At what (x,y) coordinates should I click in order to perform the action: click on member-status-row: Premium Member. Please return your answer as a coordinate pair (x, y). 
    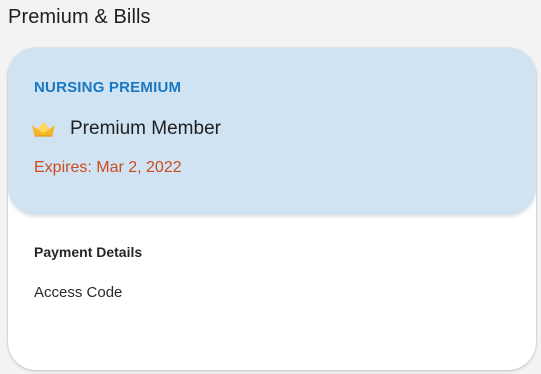
    Looking at the image, I should click on (125, 129).